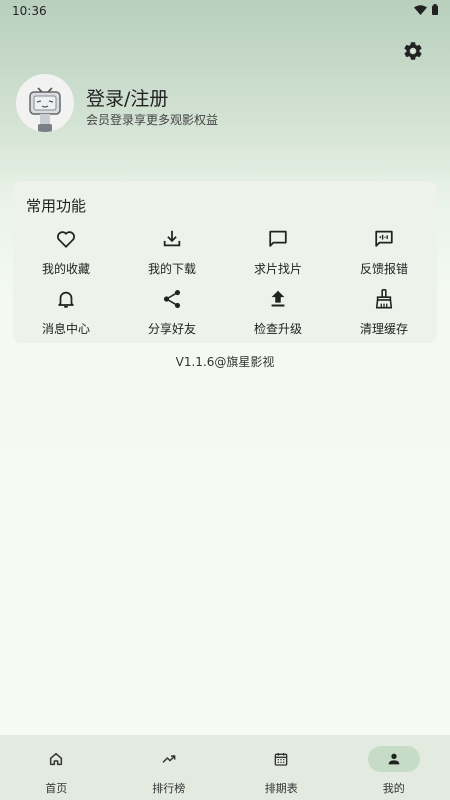 The image size is (450, 800). Describe the element at coordinates (29, 11) in the screenshot. I see `status-time: 10:36` at that location.